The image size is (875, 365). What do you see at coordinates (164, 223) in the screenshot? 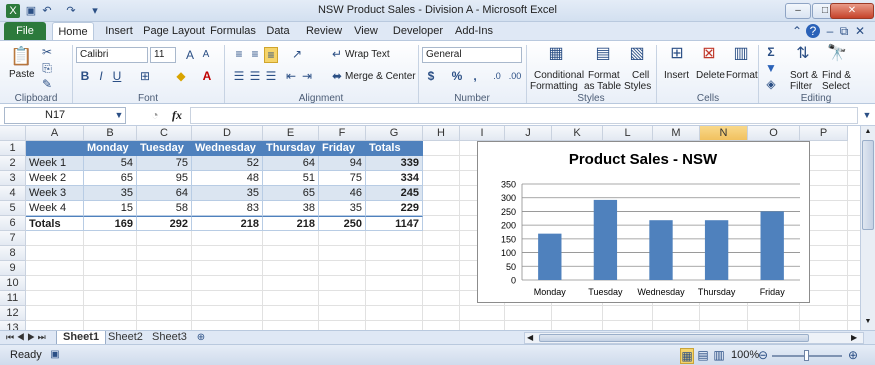
I see `table-total-cell: 292` at bounding box center [164, 223].